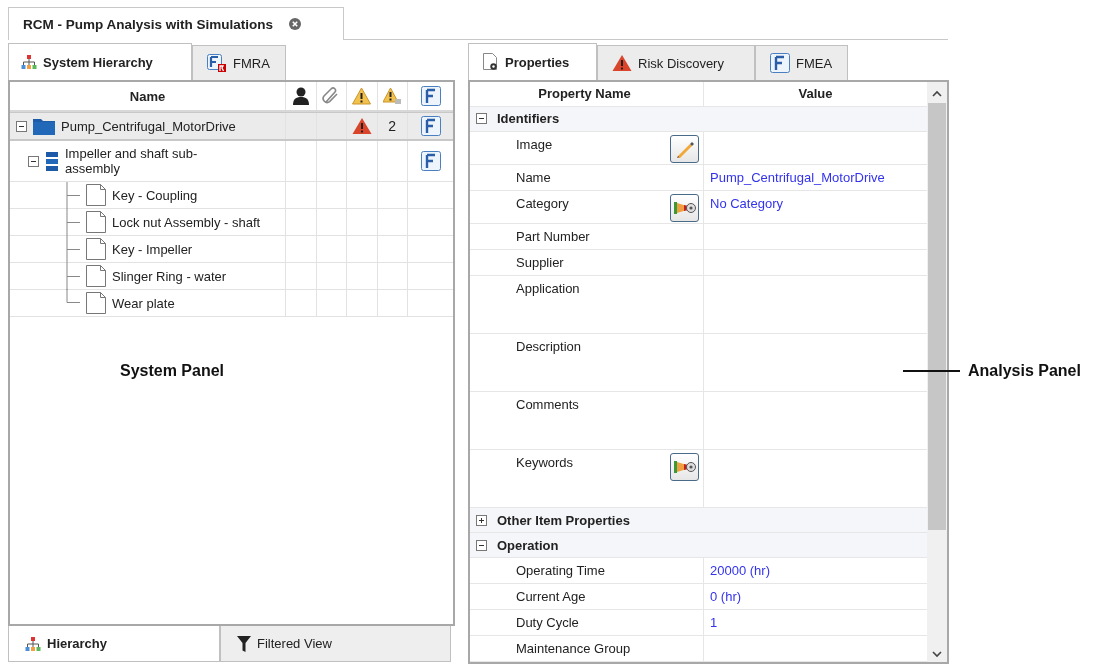 This screenshot has width=1114, height=665. I want to click on tree-row: Pump_Centrifugal_MotorDrive 2, so click(231, 126).